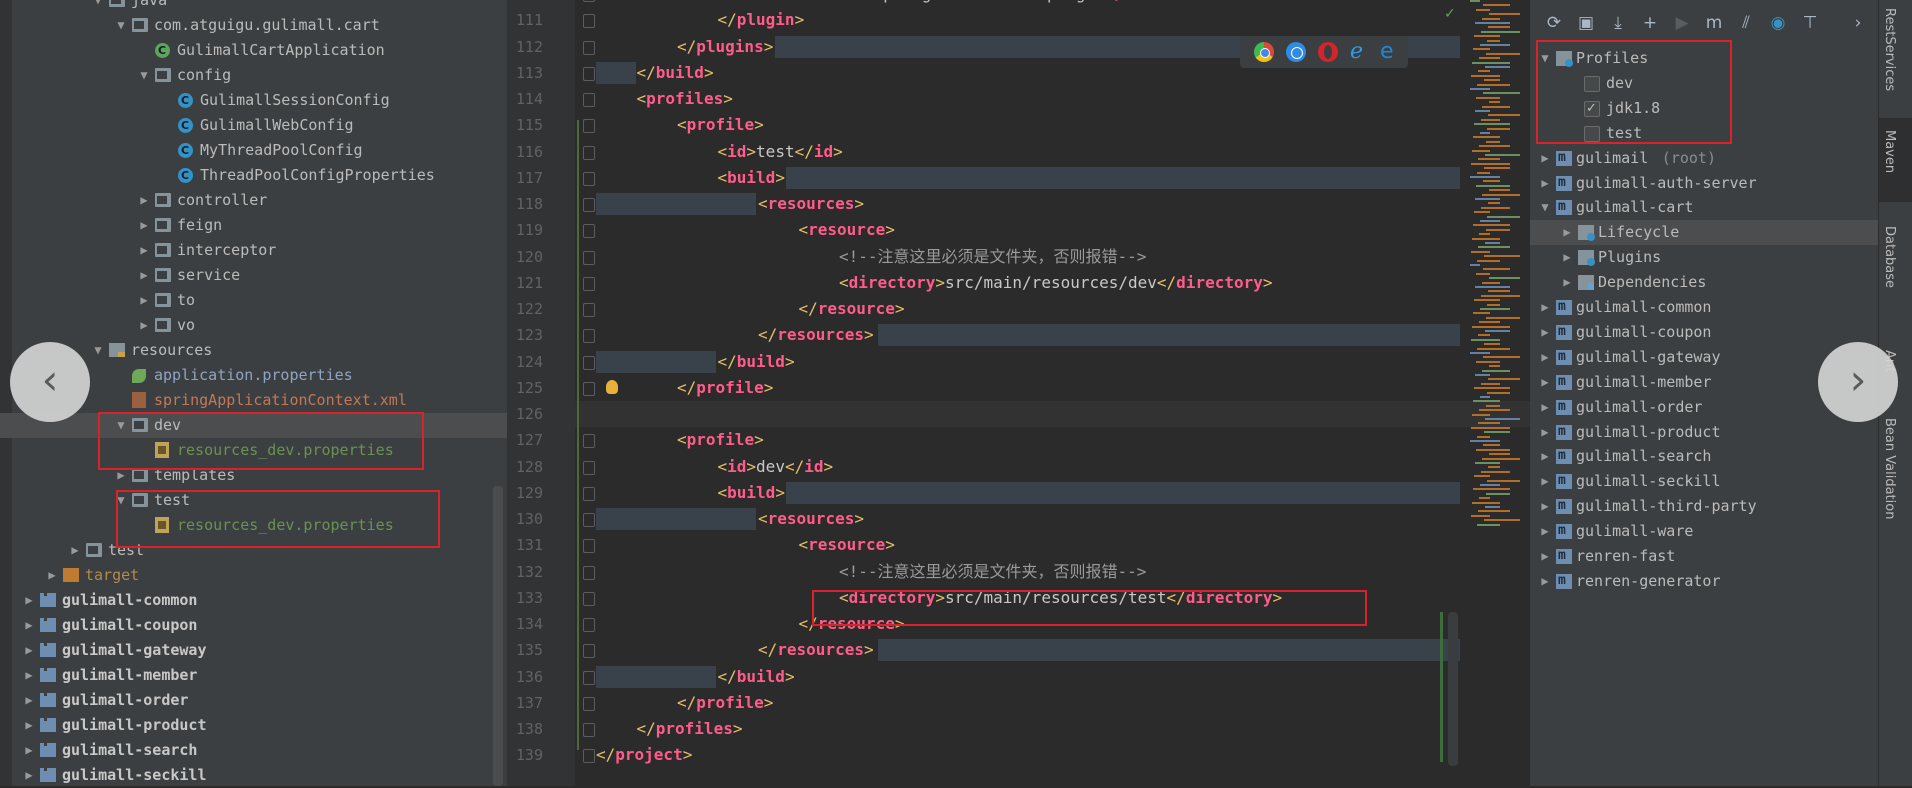  Describe the element at coordinates (253, 775) in the screenshot. I see `tree-item: ▶ gulimall-seckill` at that location.